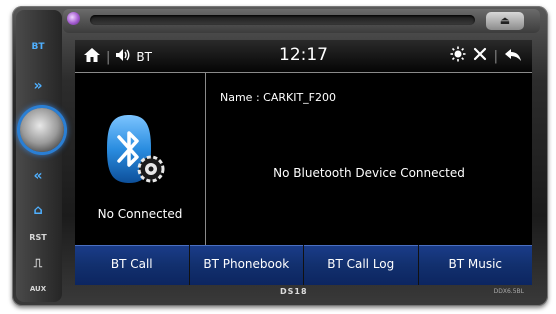 The width and height of the screenshot is (556, 314). Describe the element at coordinates (38, 237) in the screenshot. I see `reset-button: RST` at that location.